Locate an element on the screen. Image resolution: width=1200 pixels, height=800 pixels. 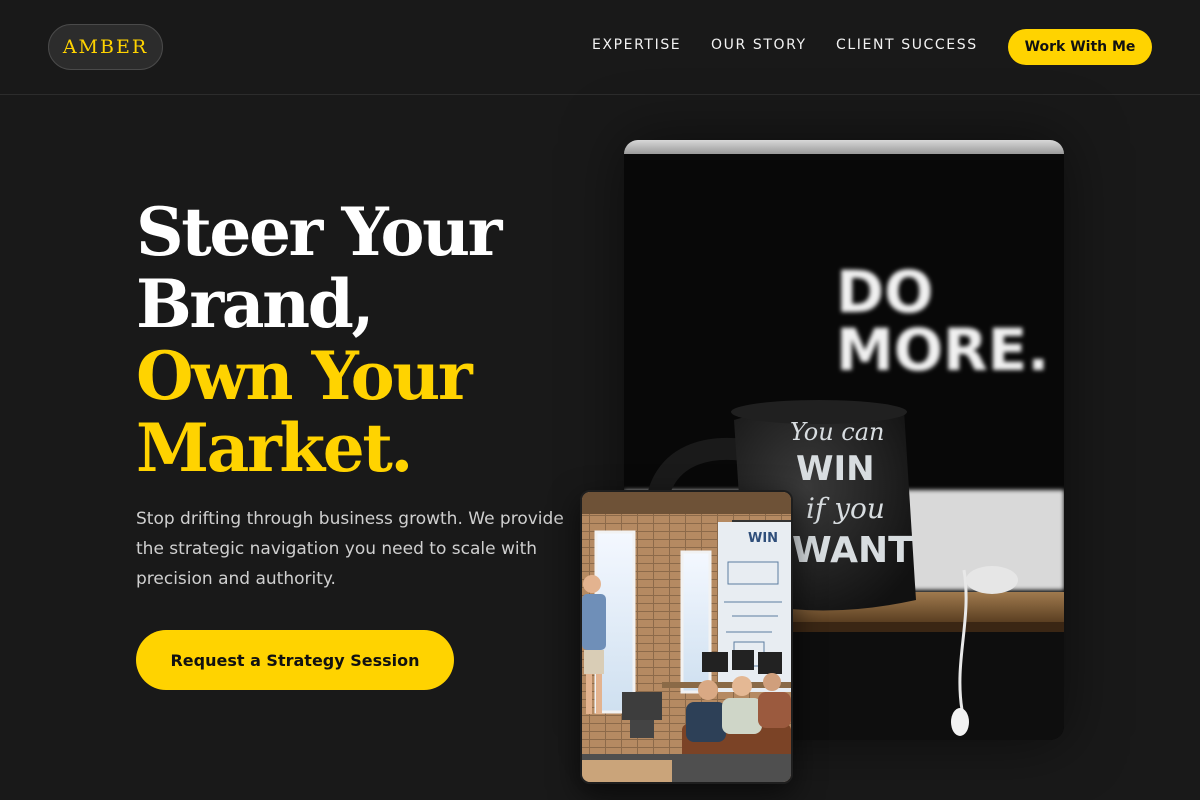
headline-accent-line-1: Own Your is located at coordinates (304, 376).